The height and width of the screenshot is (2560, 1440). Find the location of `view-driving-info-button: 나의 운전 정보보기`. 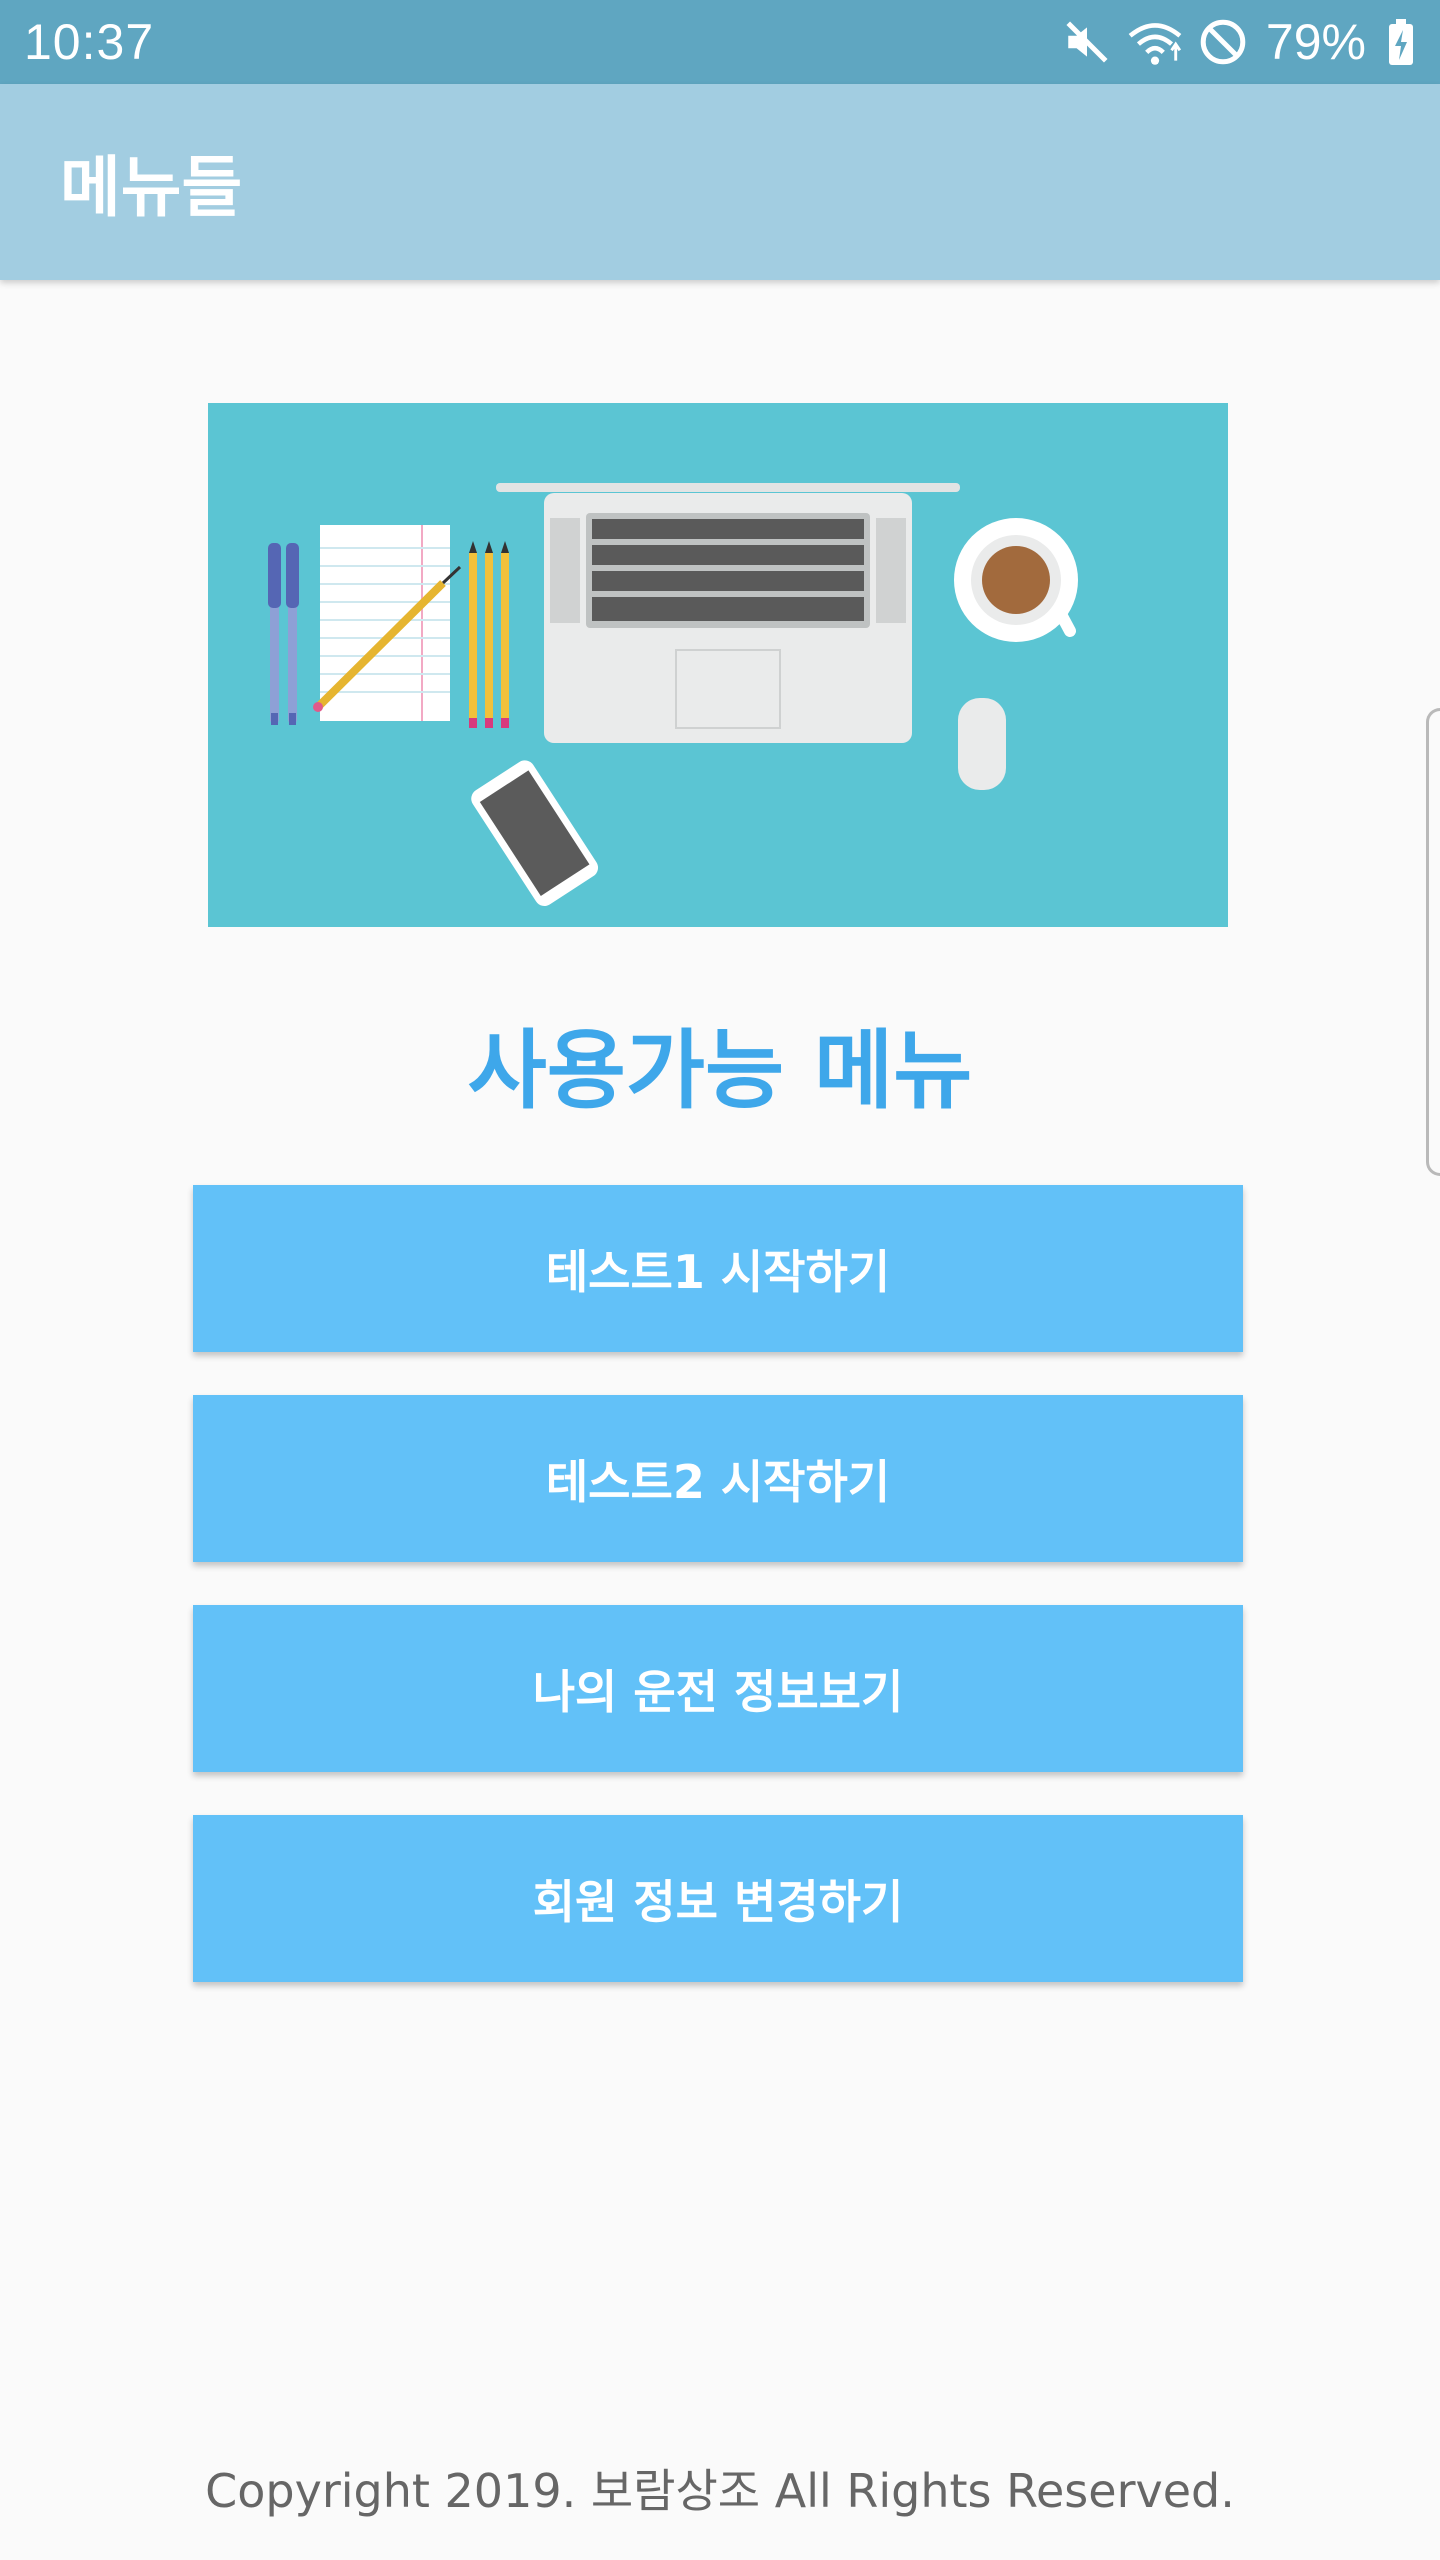

view-driving-info-button: 나의 운전 정보보기 is located at coordinates (718, 1688).